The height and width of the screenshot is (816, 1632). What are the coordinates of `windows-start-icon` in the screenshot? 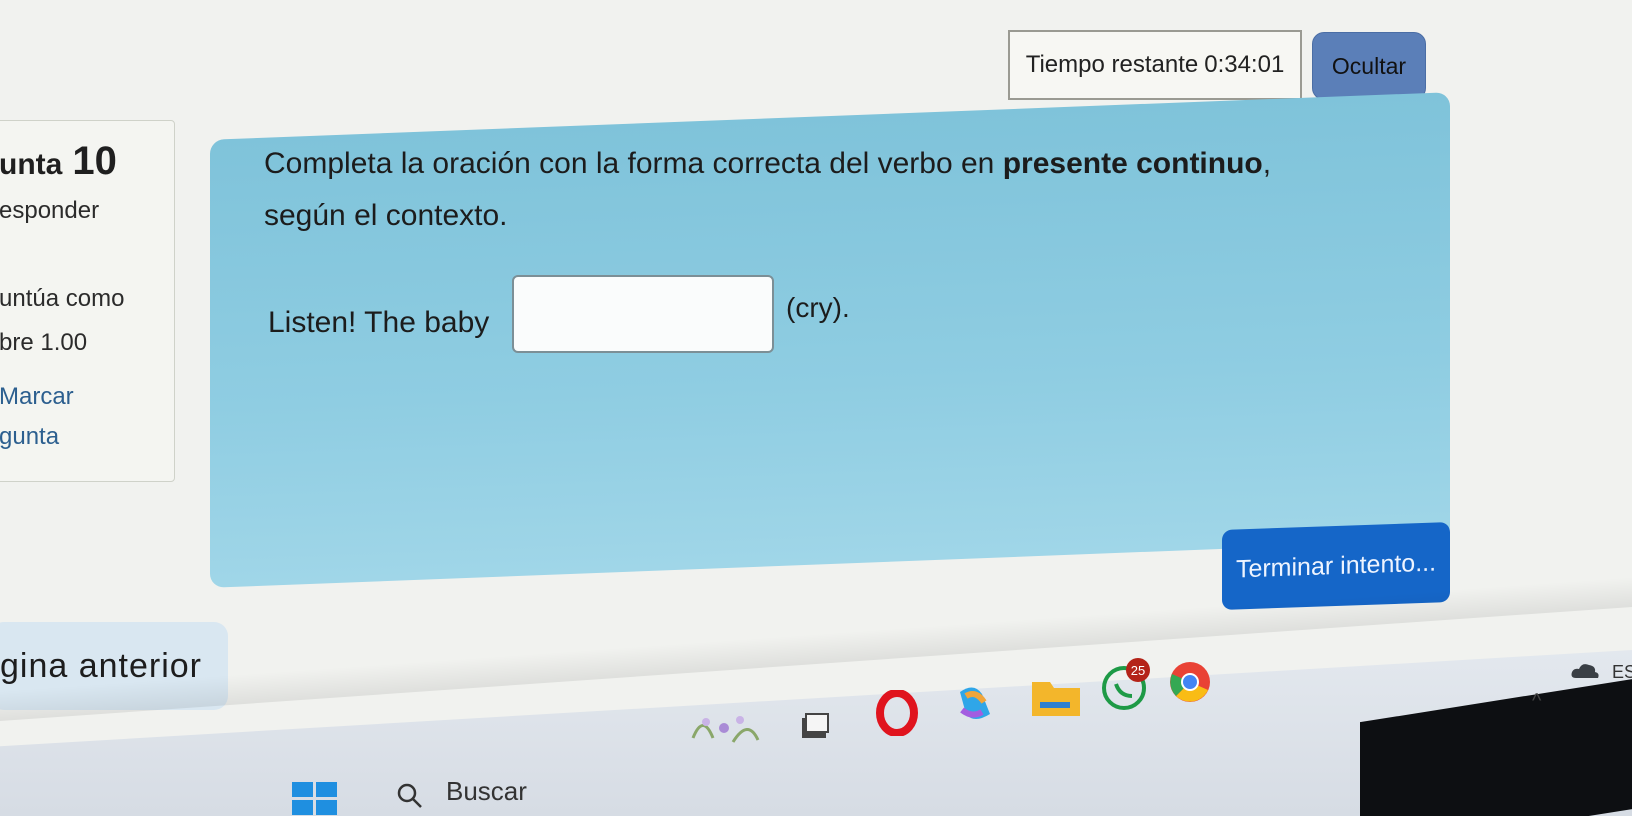 It's located at (315, 799).